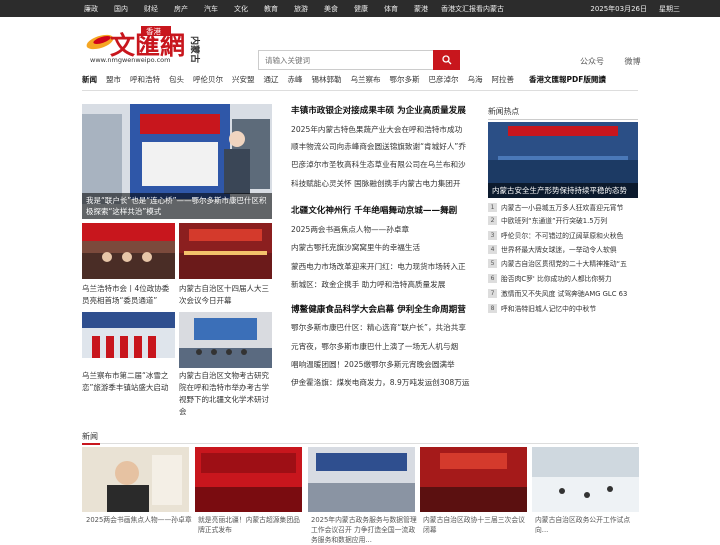  What do you see at coordinates (177, 161) in the screenshot?
I see `feature-image: 我是“联户长”也是“连心桥”——鄂尔多斯市康巴什区积极探索“这样共治”模式` at bounding box center [177, 161].